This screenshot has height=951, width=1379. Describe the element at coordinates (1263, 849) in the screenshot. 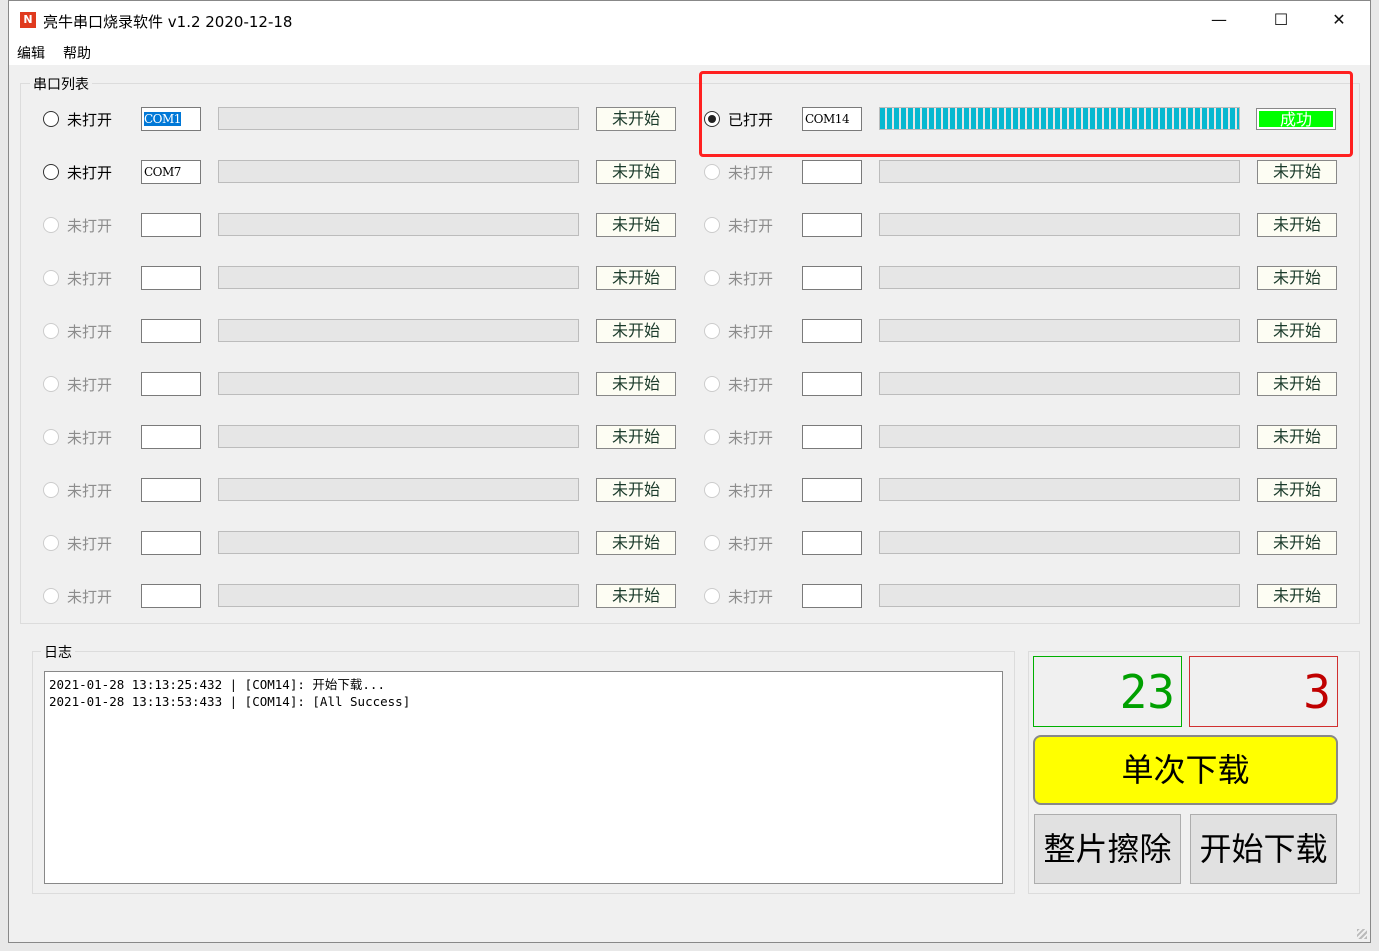

I see `start-download-button: 开始下载` at that location.